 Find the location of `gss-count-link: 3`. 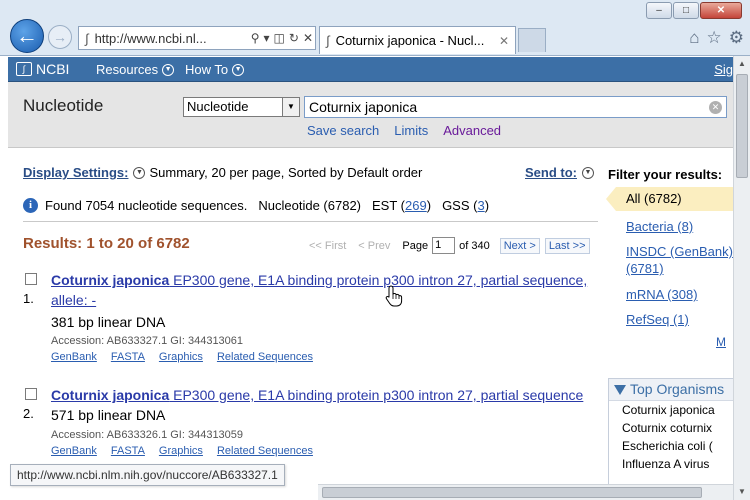

gss-count-link: 3 is located at coordinates (480, 205).